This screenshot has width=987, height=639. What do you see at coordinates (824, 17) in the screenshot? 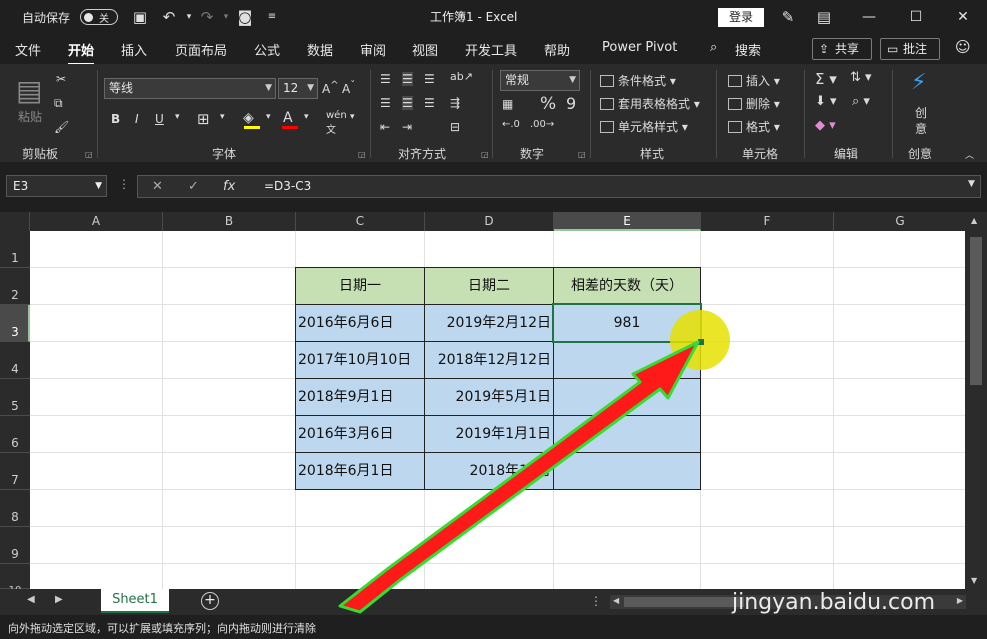
I see `ribbon-display-icon: ▤` at bounding box center [824, 17].